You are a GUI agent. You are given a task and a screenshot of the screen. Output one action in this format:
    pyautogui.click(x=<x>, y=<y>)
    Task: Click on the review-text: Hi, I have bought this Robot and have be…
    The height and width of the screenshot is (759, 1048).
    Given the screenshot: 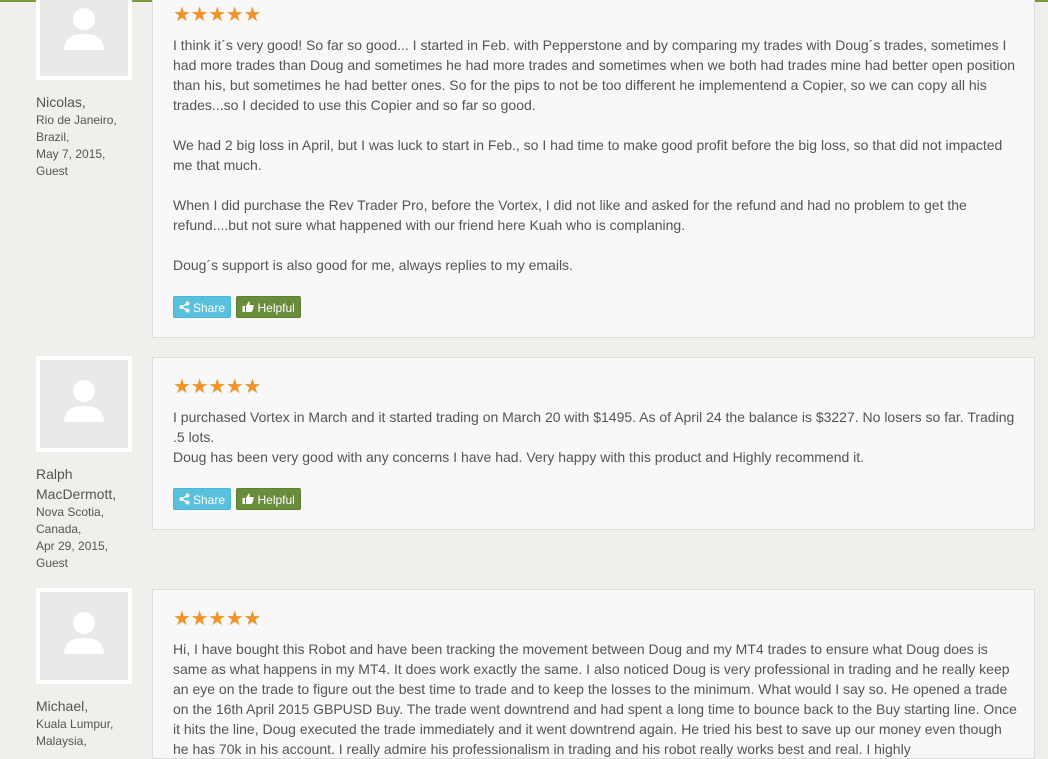 What is the action you would take?
    pyautogui.click(x=595, y=699)
    